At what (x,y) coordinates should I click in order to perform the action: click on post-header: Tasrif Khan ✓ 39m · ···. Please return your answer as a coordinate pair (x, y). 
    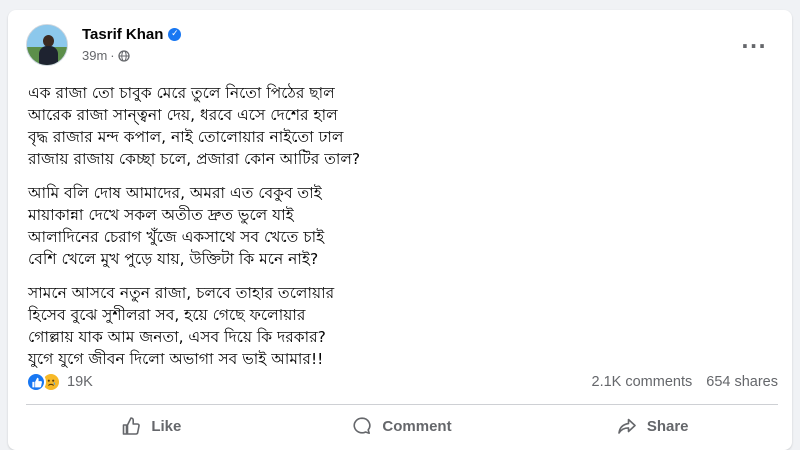
    Looking at the image, I should click on (401, 46).